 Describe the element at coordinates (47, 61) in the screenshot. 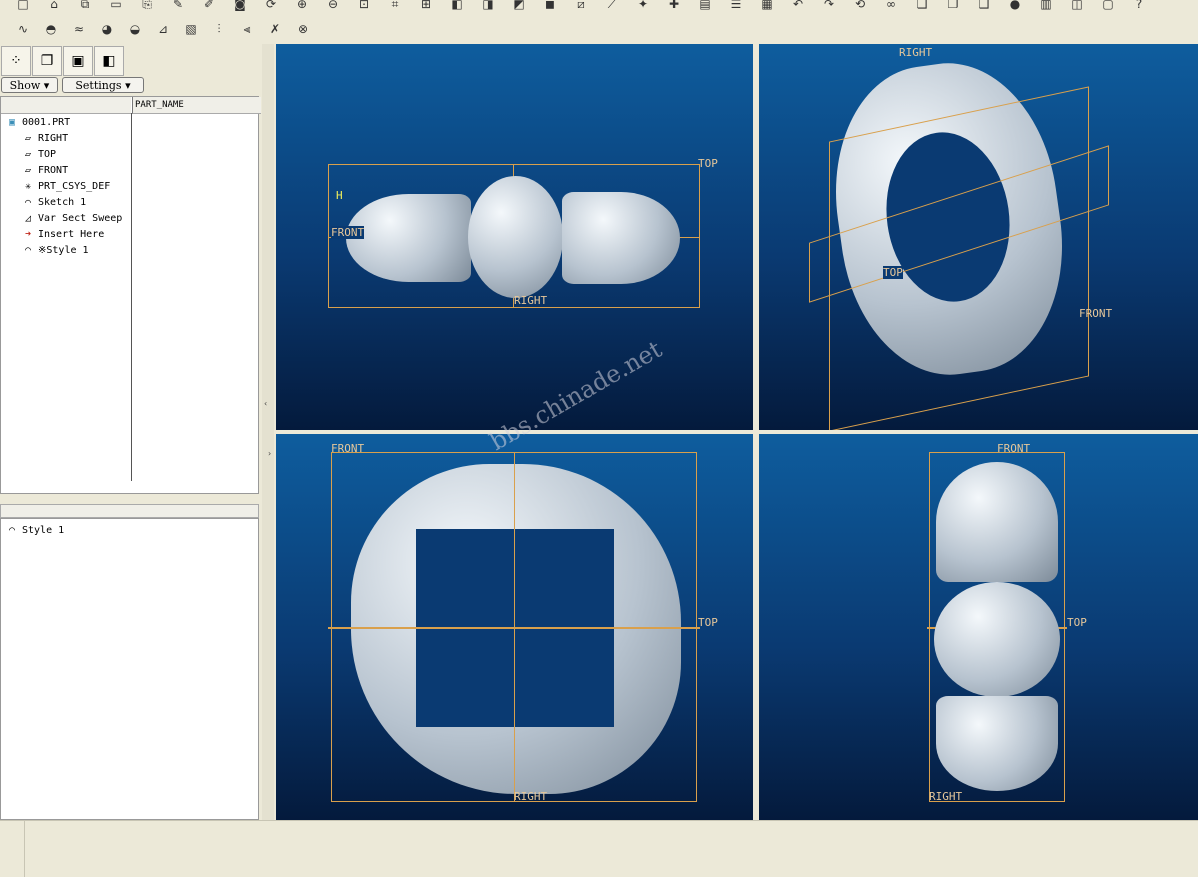

I see `folder-browser-tab: ❐` at that location.